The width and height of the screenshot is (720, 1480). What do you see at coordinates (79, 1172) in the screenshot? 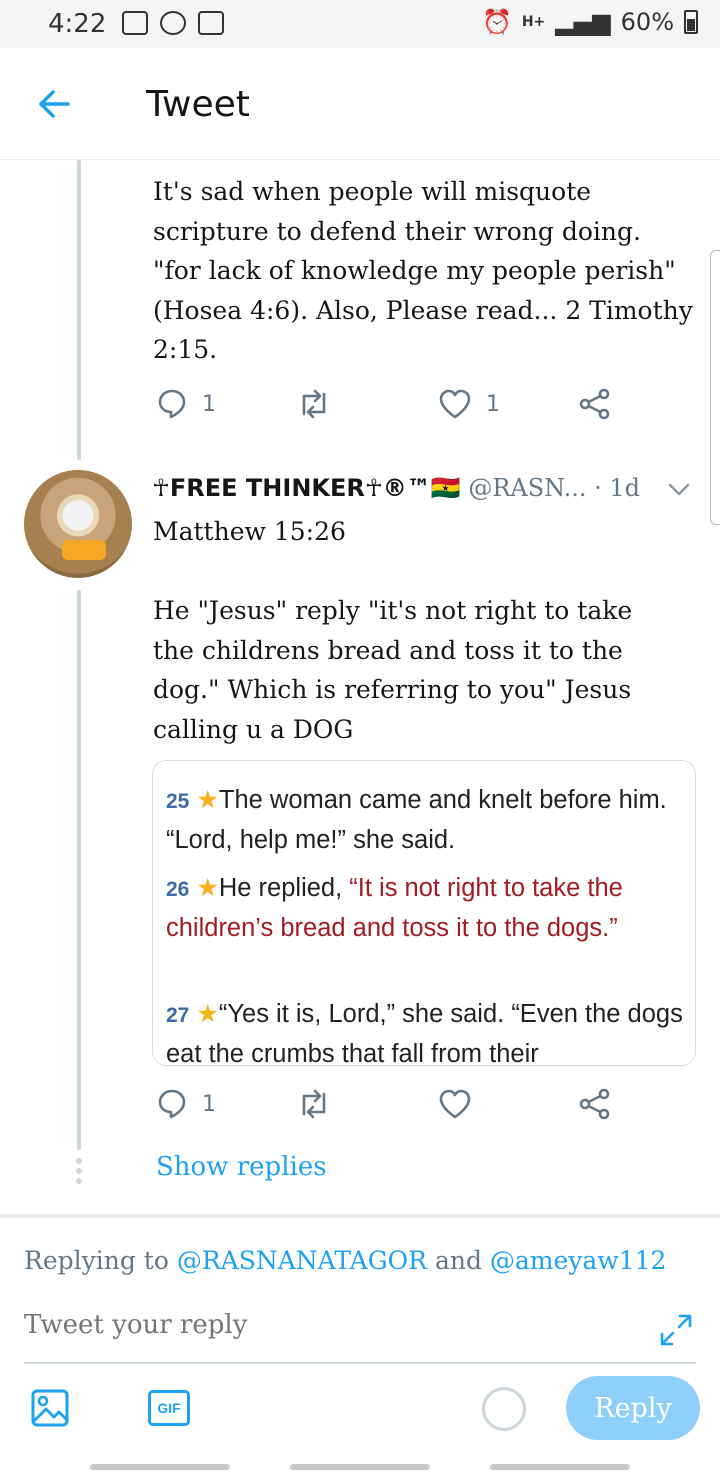
I see `more-dots-icon` at bounding box center [79, 1172].